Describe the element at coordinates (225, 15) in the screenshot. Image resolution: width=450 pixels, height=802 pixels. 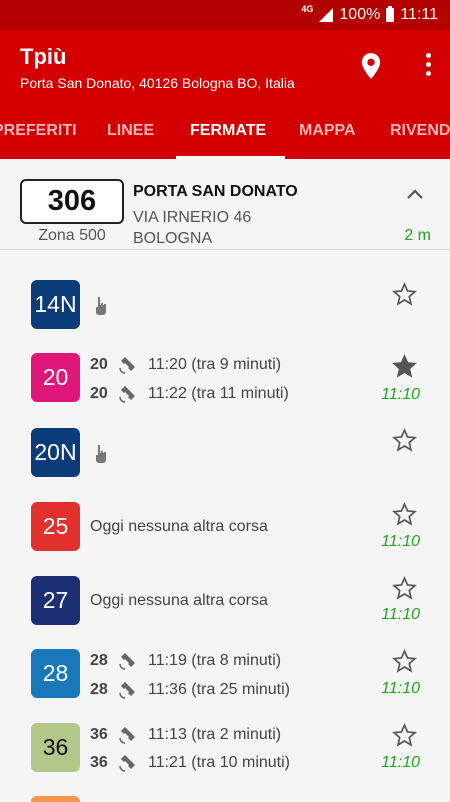
I see `status-bar: 4G 100% 11:11` at that location.